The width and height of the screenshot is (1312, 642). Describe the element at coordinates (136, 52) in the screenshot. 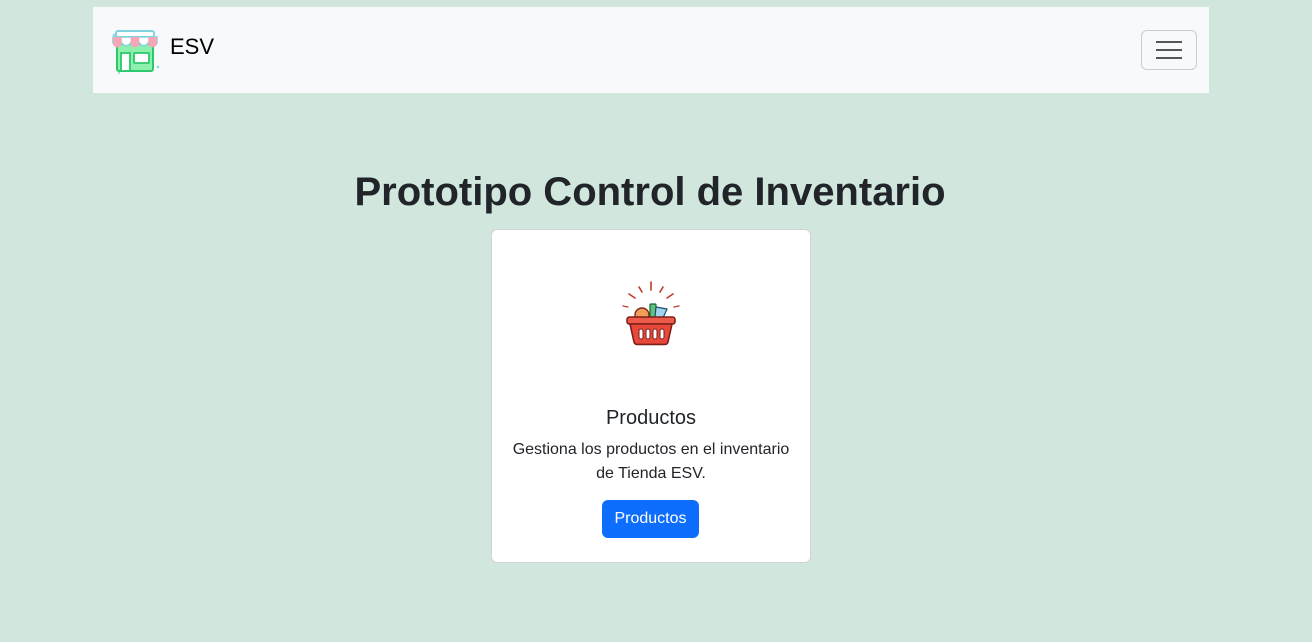

I see `storefront-icon` at that location.